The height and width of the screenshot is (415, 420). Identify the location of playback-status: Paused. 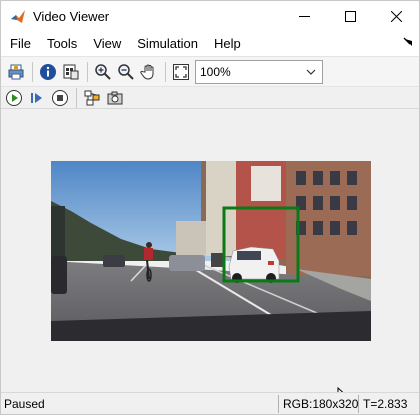
(24, 404).